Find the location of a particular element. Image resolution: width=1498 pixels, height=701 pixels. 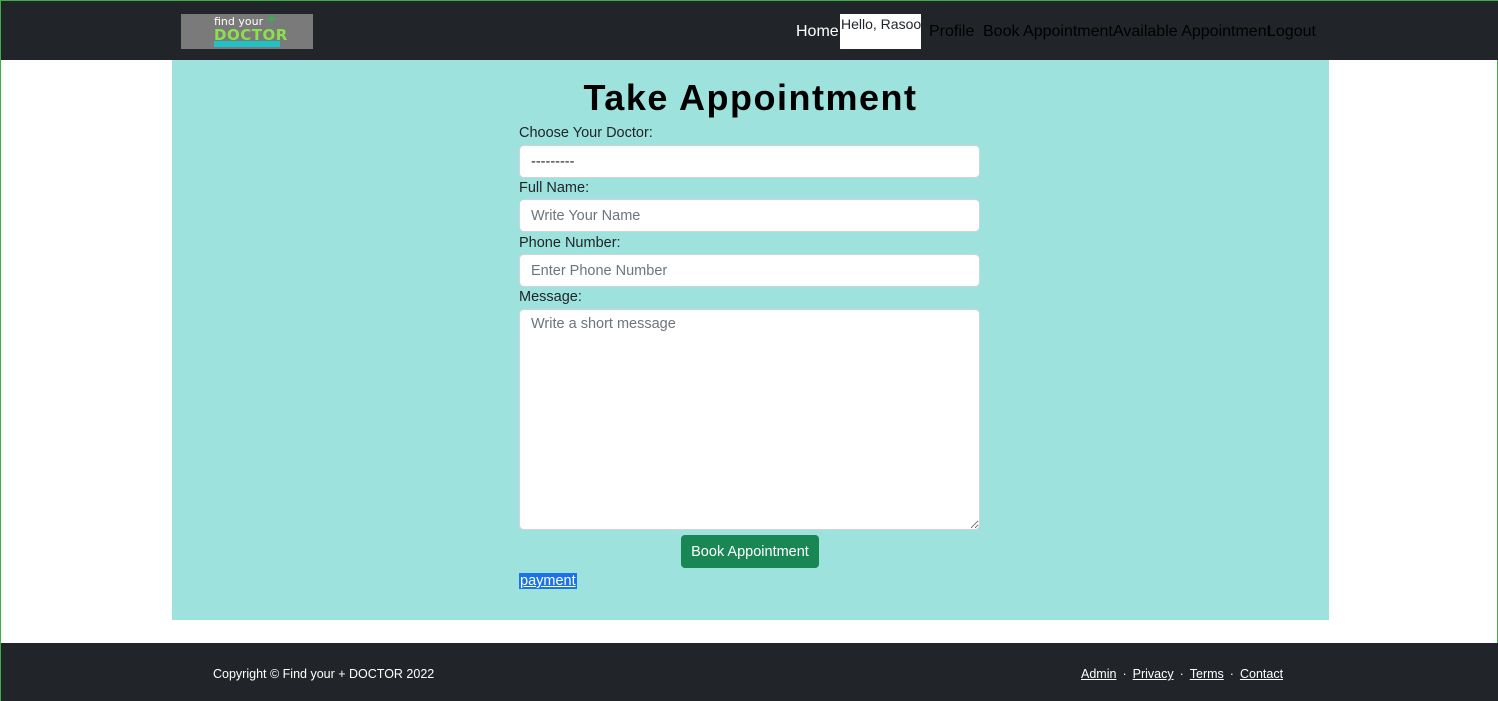

nav-book-appointment-link: Book Appointment is located at coordinates (1048, 32).